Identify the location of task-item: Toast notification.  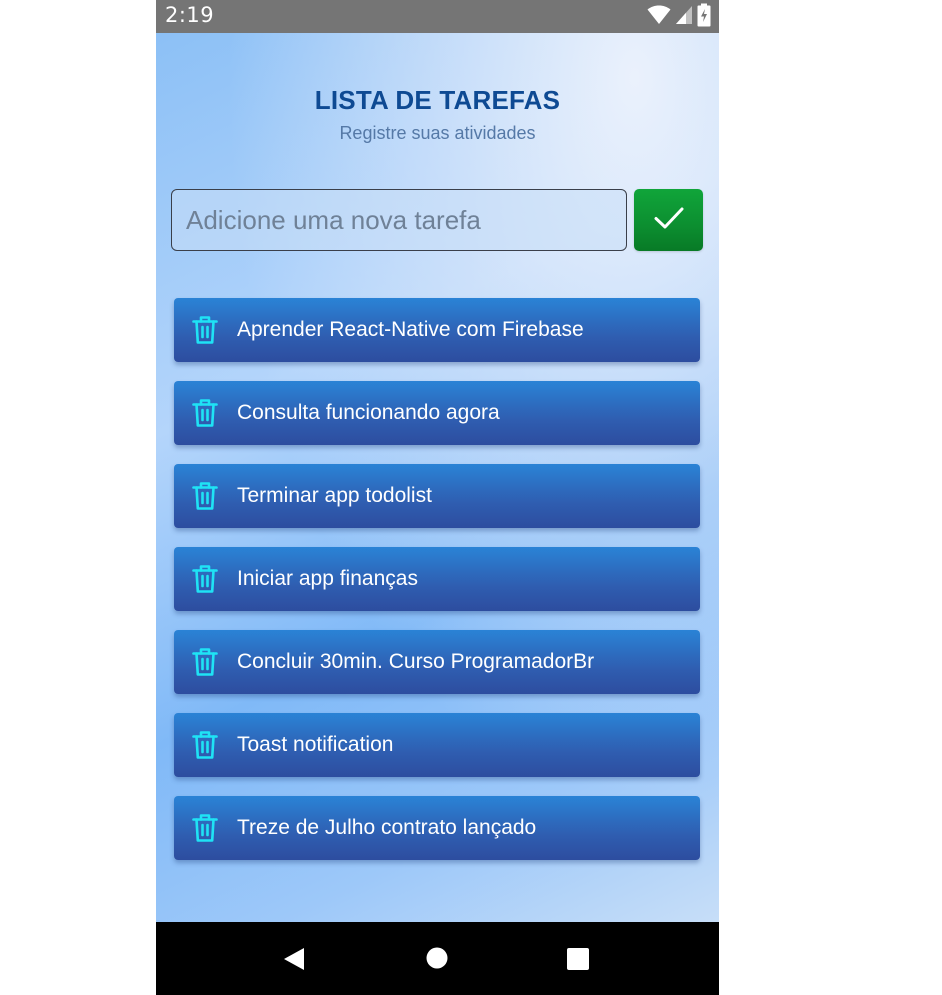
(437, 745).